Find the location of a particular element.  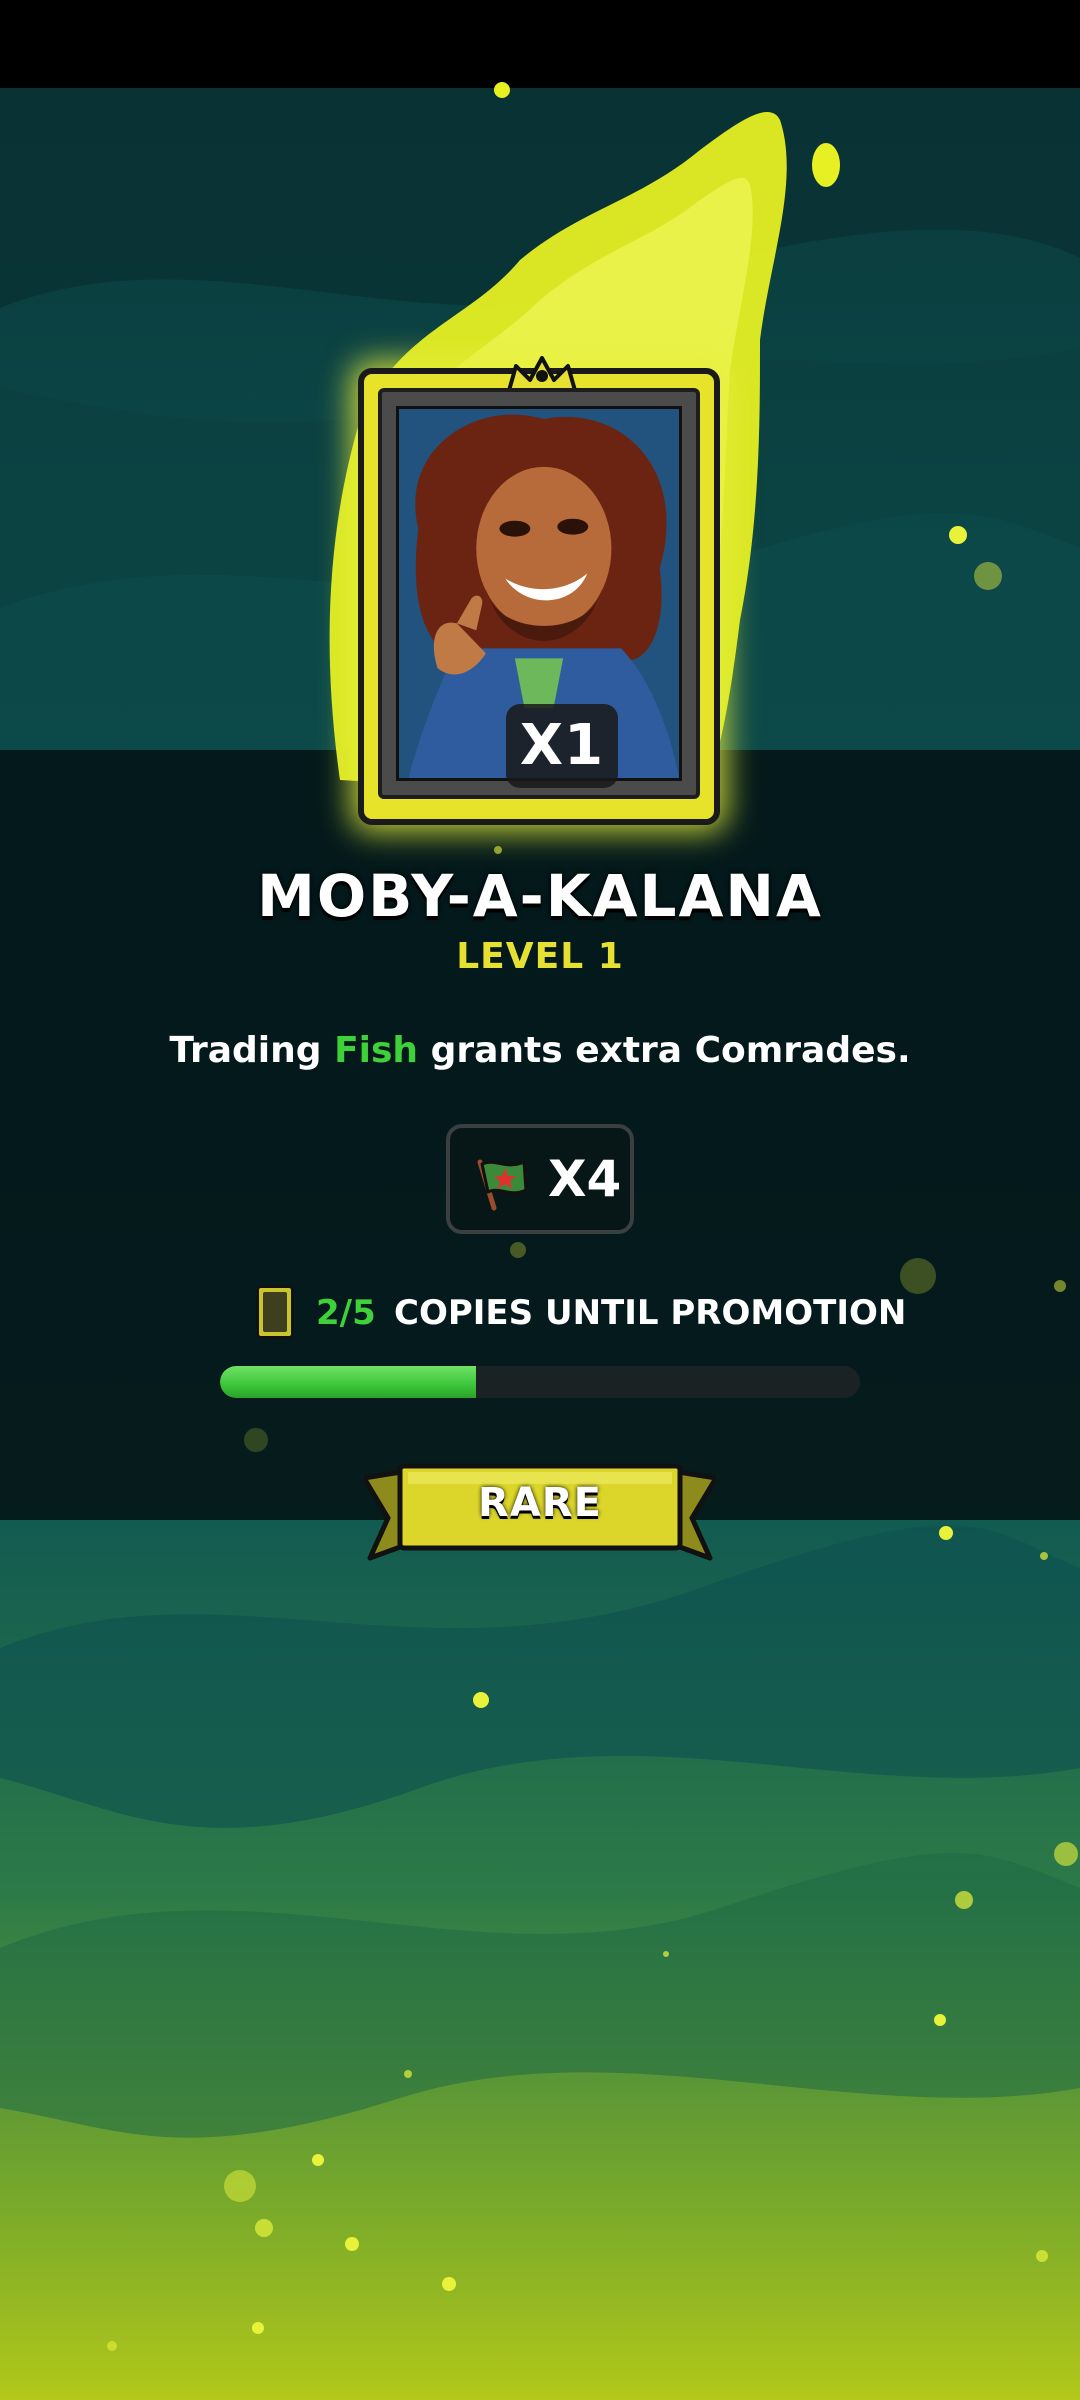

hero-level: LEVEL 1 is located at coordinates (540, 956).